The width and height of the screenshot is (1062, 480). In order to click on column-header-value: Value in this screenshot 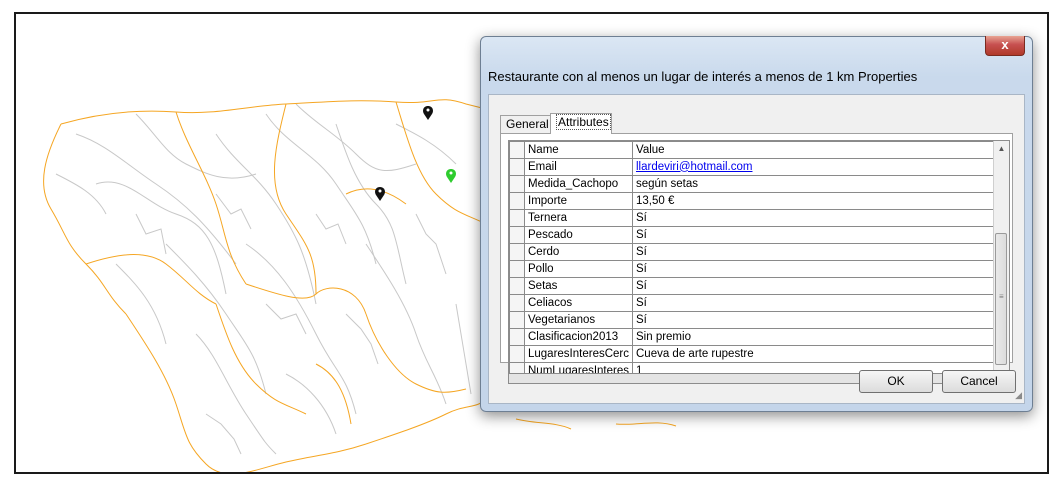, I will do `click(815, 150)`.